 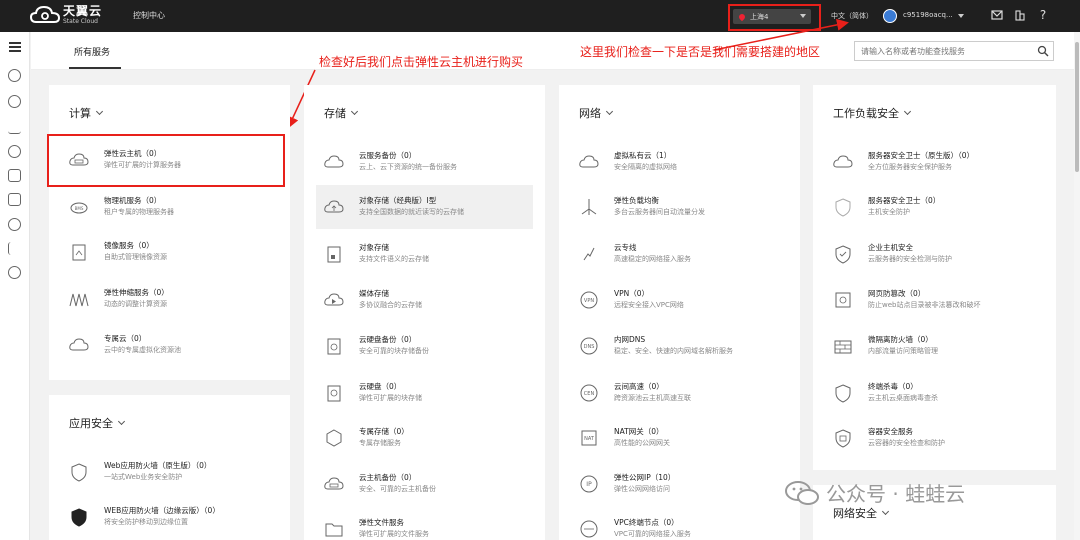 I want to click on item-name: 弹性伸缩服务（0）, so click(x=136, y=292).